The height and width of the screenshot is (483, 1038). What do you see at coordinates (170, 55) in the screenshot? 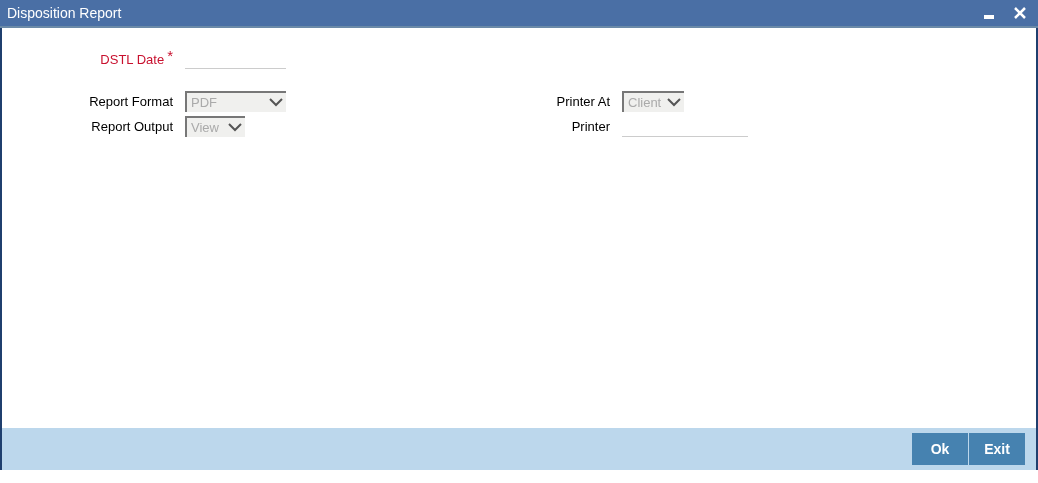
I see `required-mark: *` at bounding box center [170, 55].